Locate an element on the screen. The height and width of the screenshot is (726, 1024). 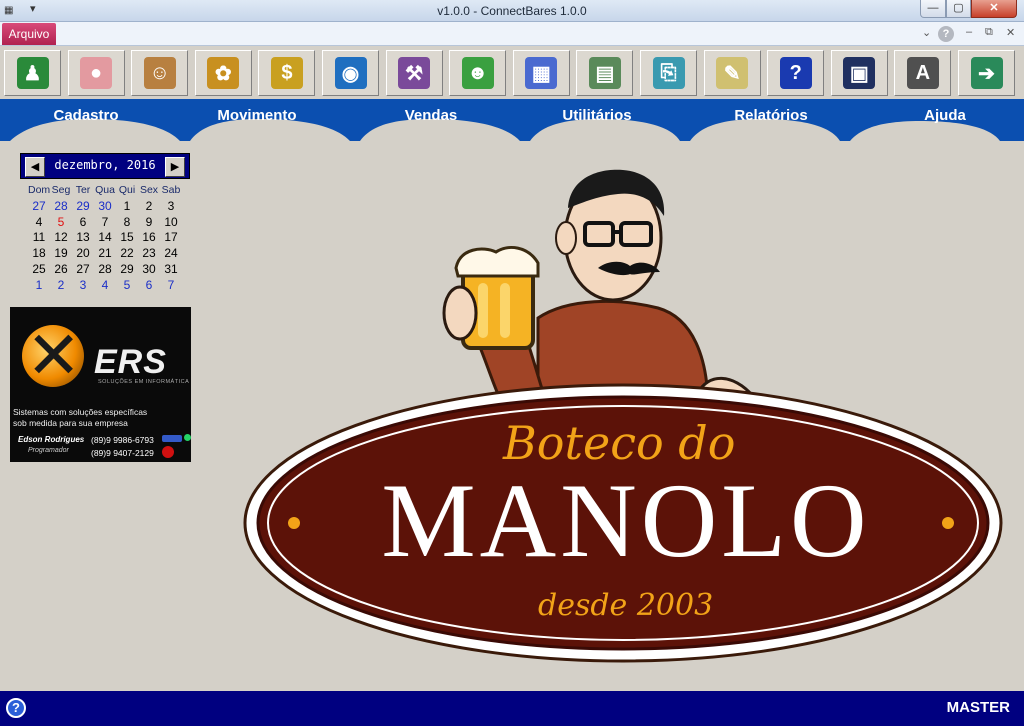
calendar-weekday: Ter is located at coordinates (83, 190).